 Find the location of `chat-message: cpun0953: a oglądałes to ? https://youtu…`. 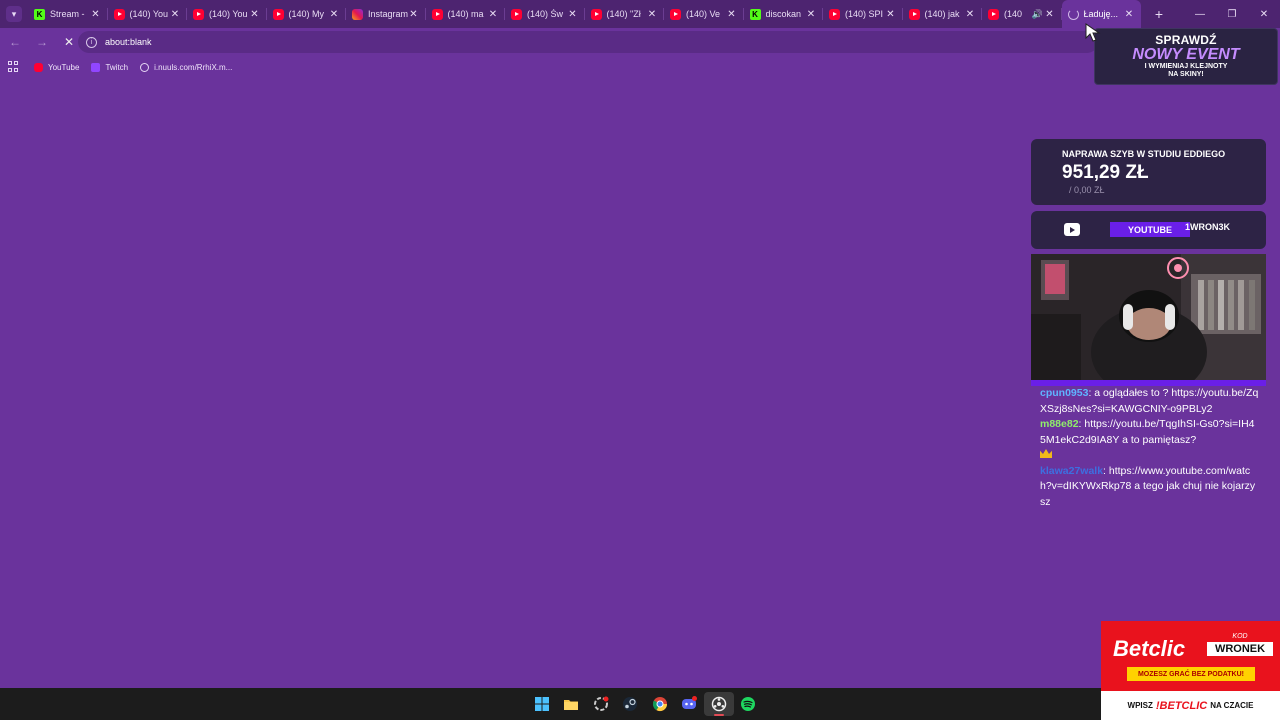

chat-message: cpun0953: a oglądałes to ? https://youtu… is located at coordinates (1150, 401).